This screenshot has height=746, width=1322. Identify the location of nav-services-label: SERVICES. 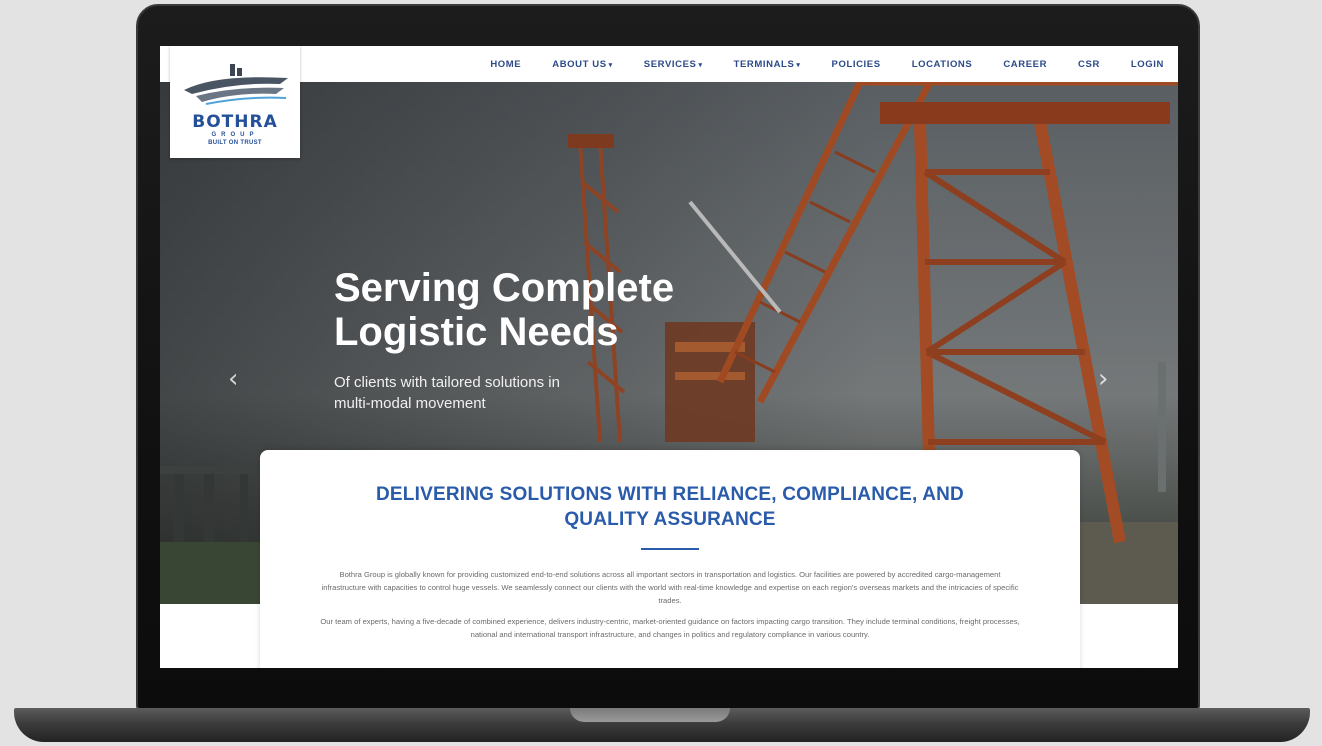
(670, 64).